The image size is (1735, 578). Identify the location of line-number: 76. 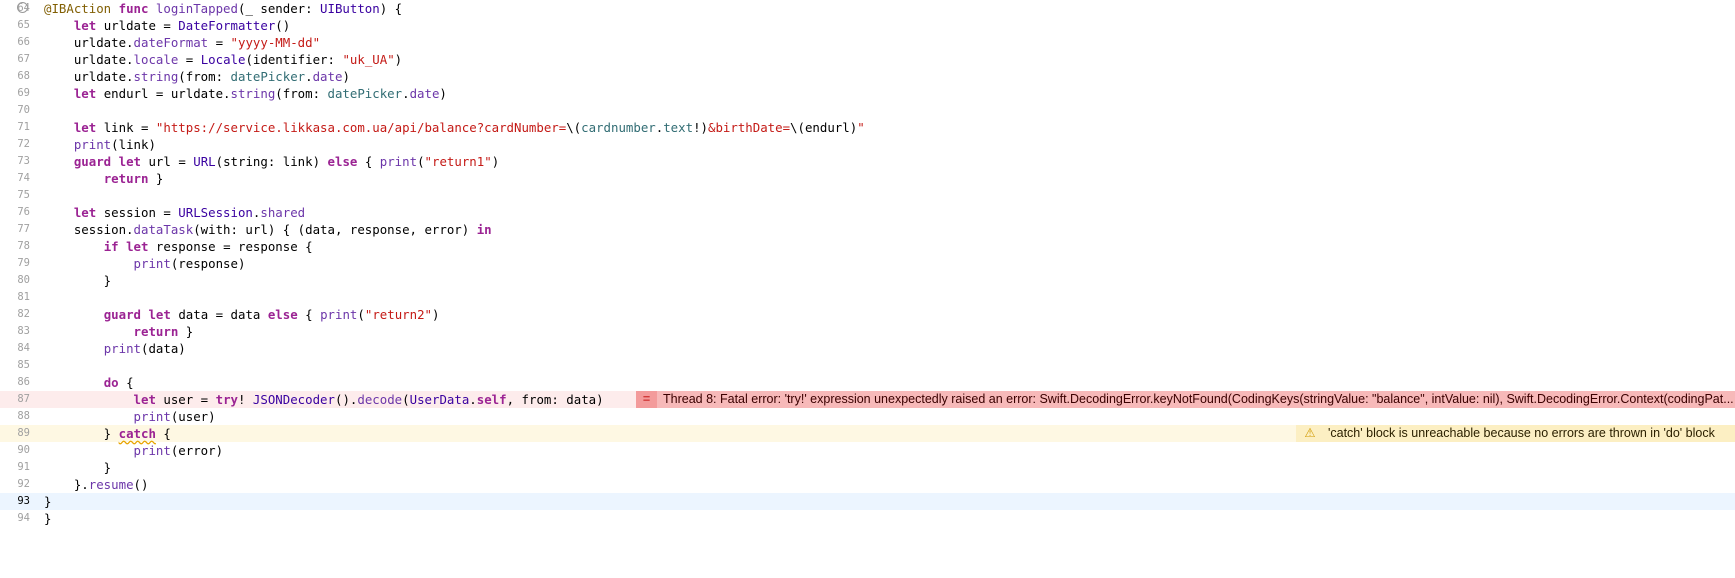
(23, 212).